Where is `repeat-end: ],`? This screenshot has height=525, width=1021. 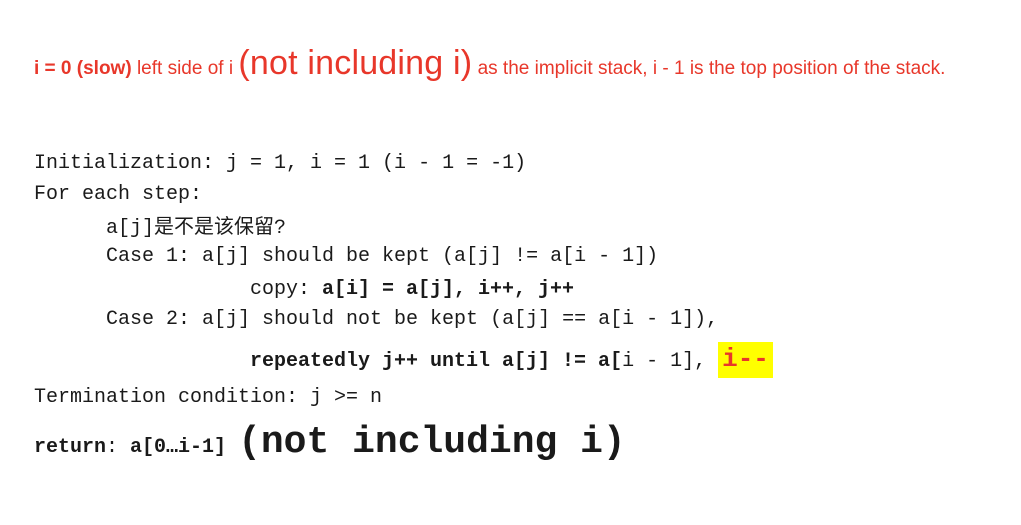 repeat-end: ], is located at coordinates (700, 361).